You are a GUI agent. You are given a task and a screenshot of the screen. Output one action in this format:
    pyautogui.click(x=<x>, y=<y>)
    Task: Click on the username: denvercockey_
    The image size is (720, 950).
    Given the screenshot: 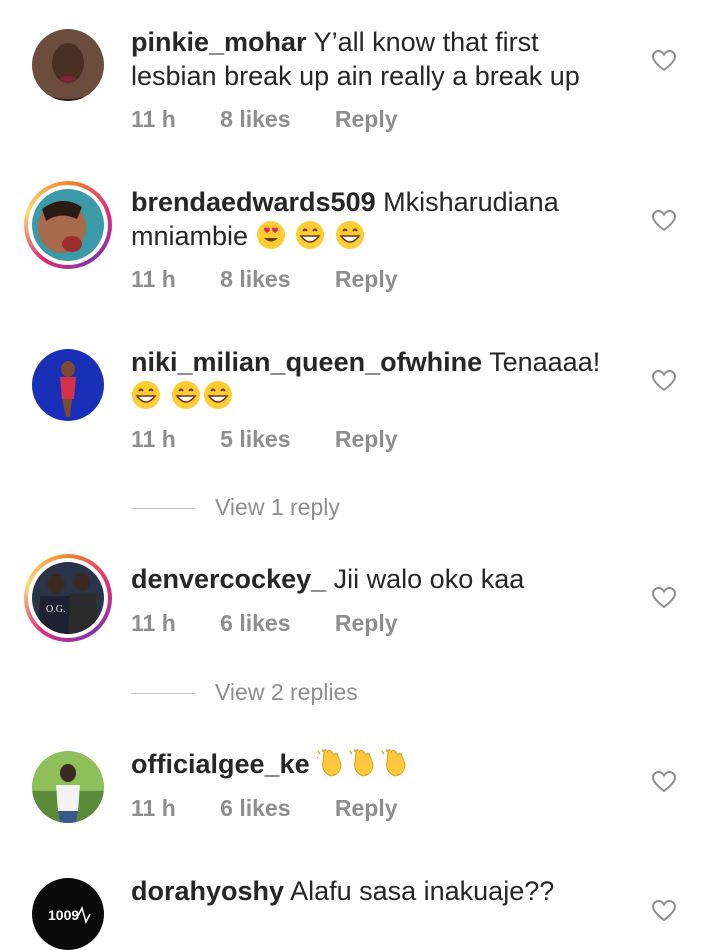 What is the action you would take?
    pyautogui.click(x=228, y=579)
    